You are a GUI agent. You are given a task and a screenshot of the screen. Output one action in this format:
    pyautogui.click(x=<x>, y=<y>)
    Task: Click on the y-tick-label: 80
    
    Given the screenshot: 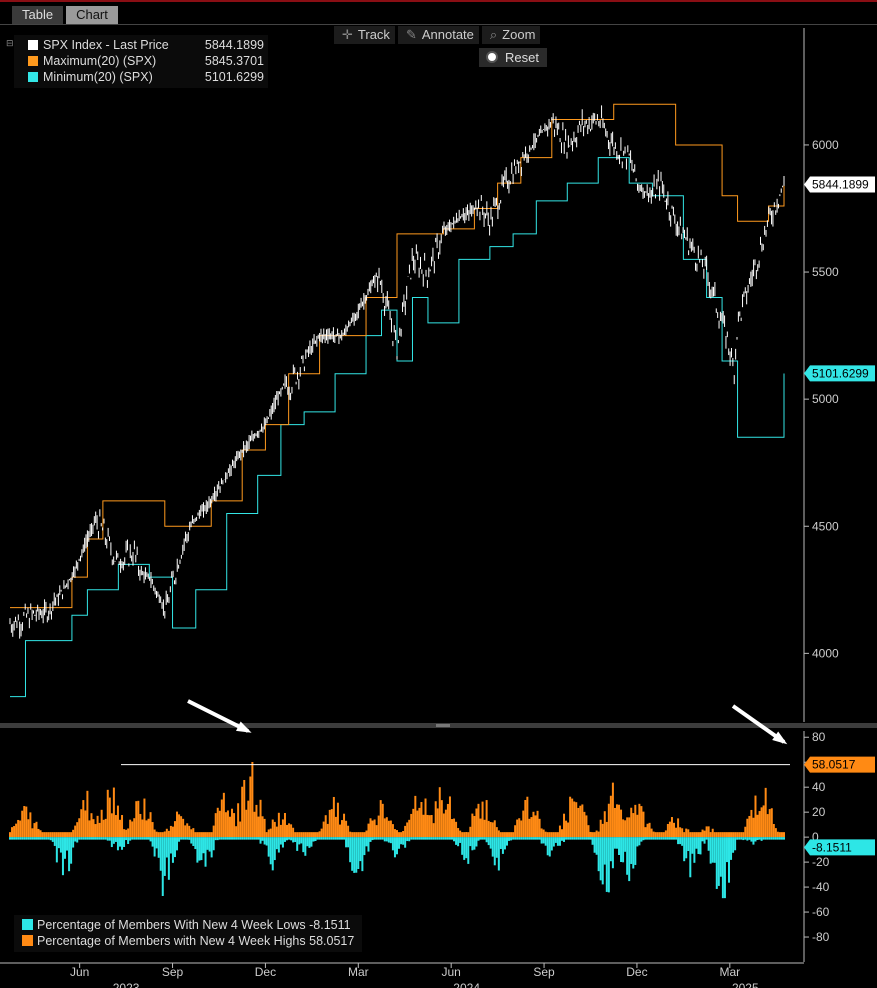 What is the action you would take?
    pyautogui.click(x=819, y=737)
    